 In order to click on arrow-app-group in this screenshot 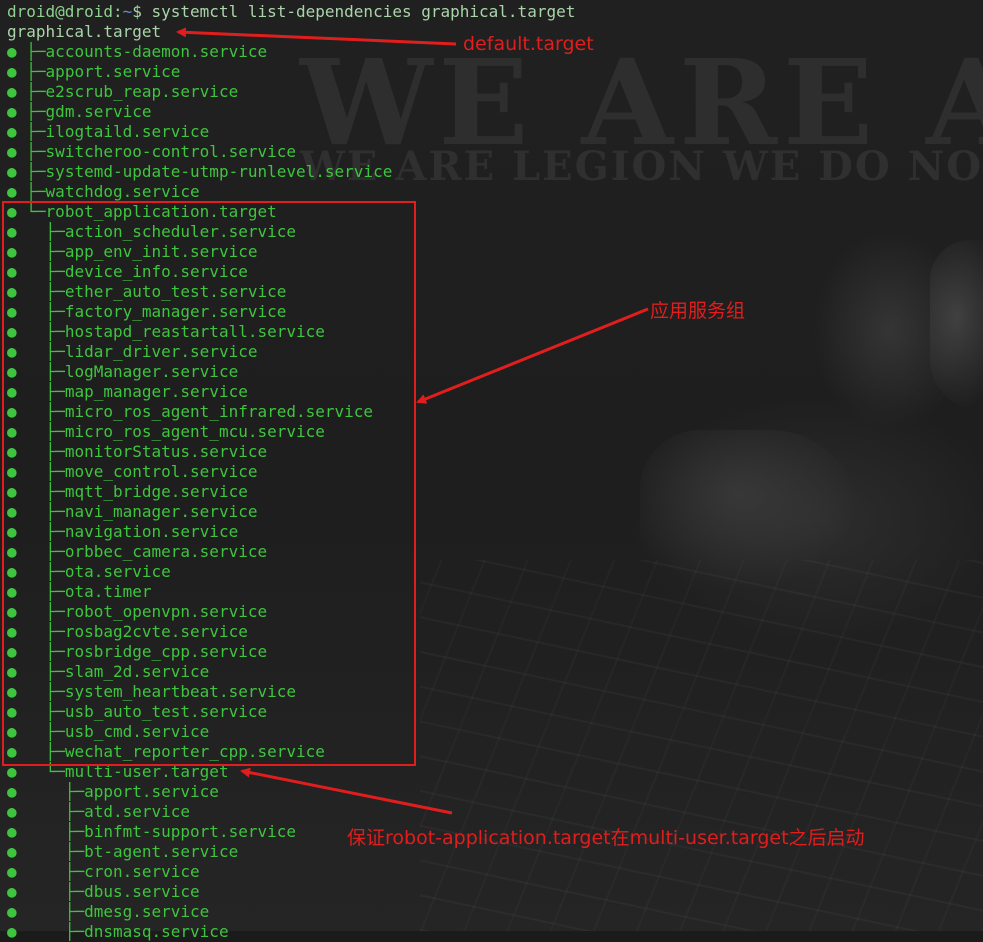, I will do `click(532, 355)`.